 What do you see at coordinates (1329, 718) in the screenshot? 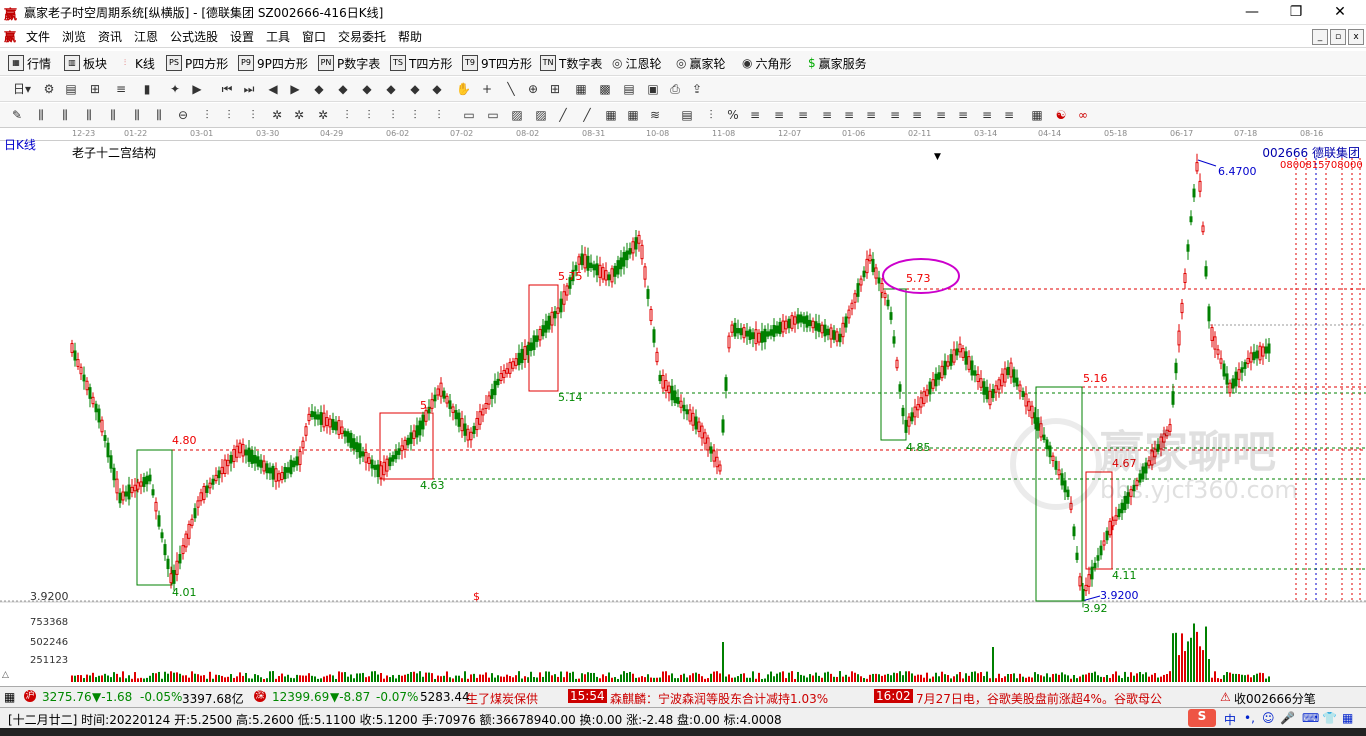
I see `ime-shirt-icon: 👕` at bounding box center [1329, 718].